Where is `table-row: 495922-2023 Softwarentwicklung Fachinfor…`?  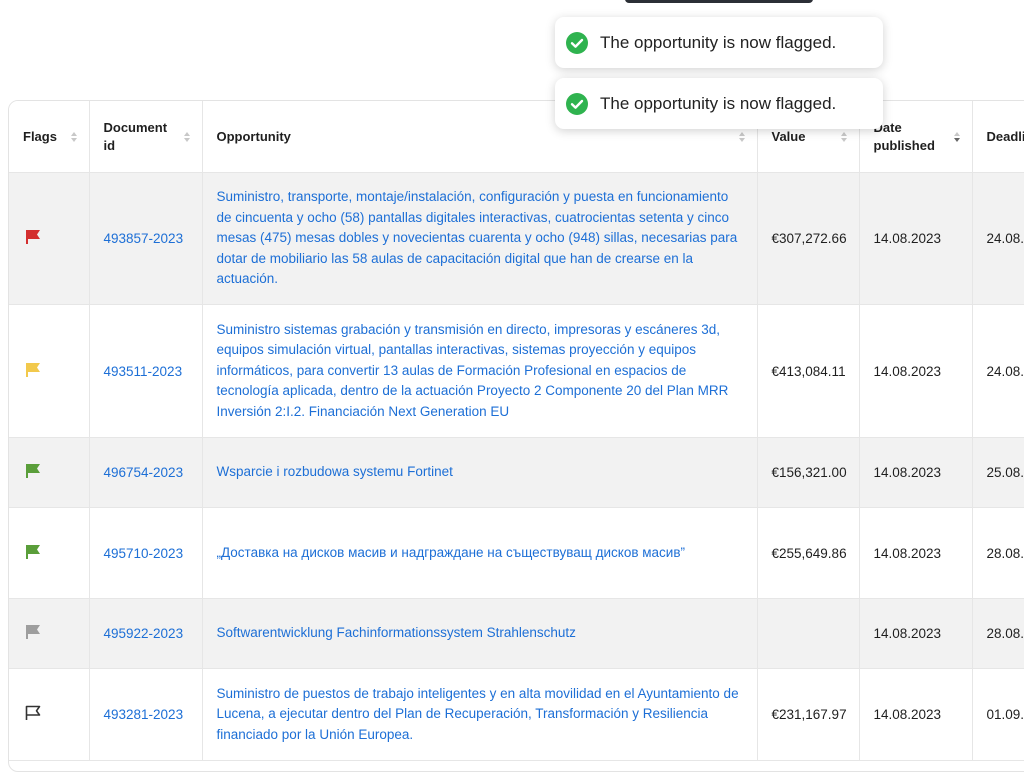 table-row: 495922-2023 Softwarentwicklung Fachinfor… is located at coordinates (516, 633).